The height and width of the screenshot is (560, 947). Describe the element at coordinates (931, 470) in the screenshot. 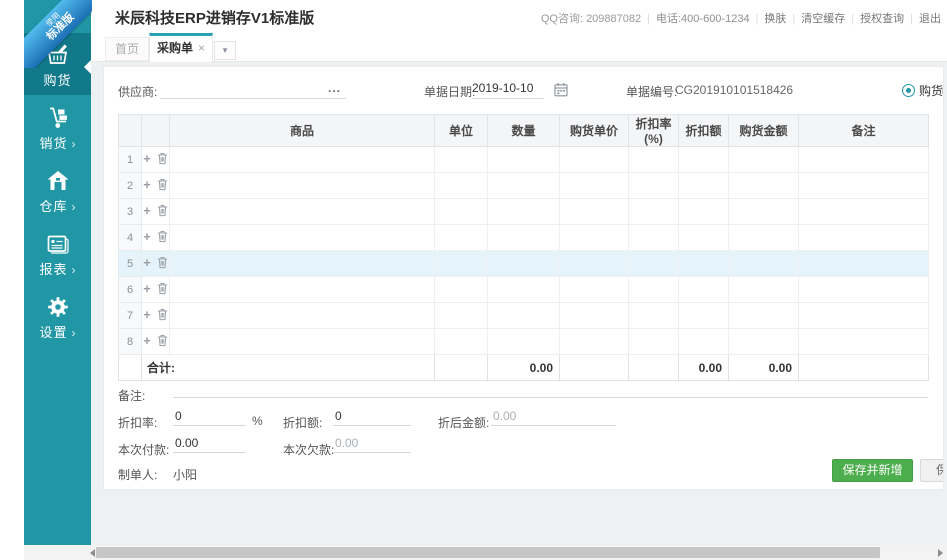

I see `save-button: 保存` at that location.